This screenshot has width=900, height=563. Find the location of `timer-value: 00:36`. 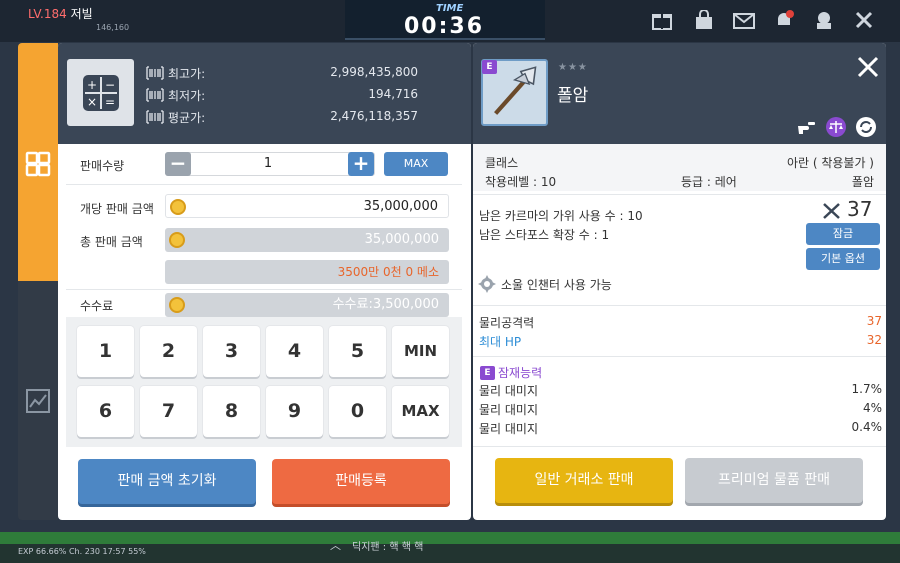

timer-value: 00:36 is located at coordinates (444, 26).